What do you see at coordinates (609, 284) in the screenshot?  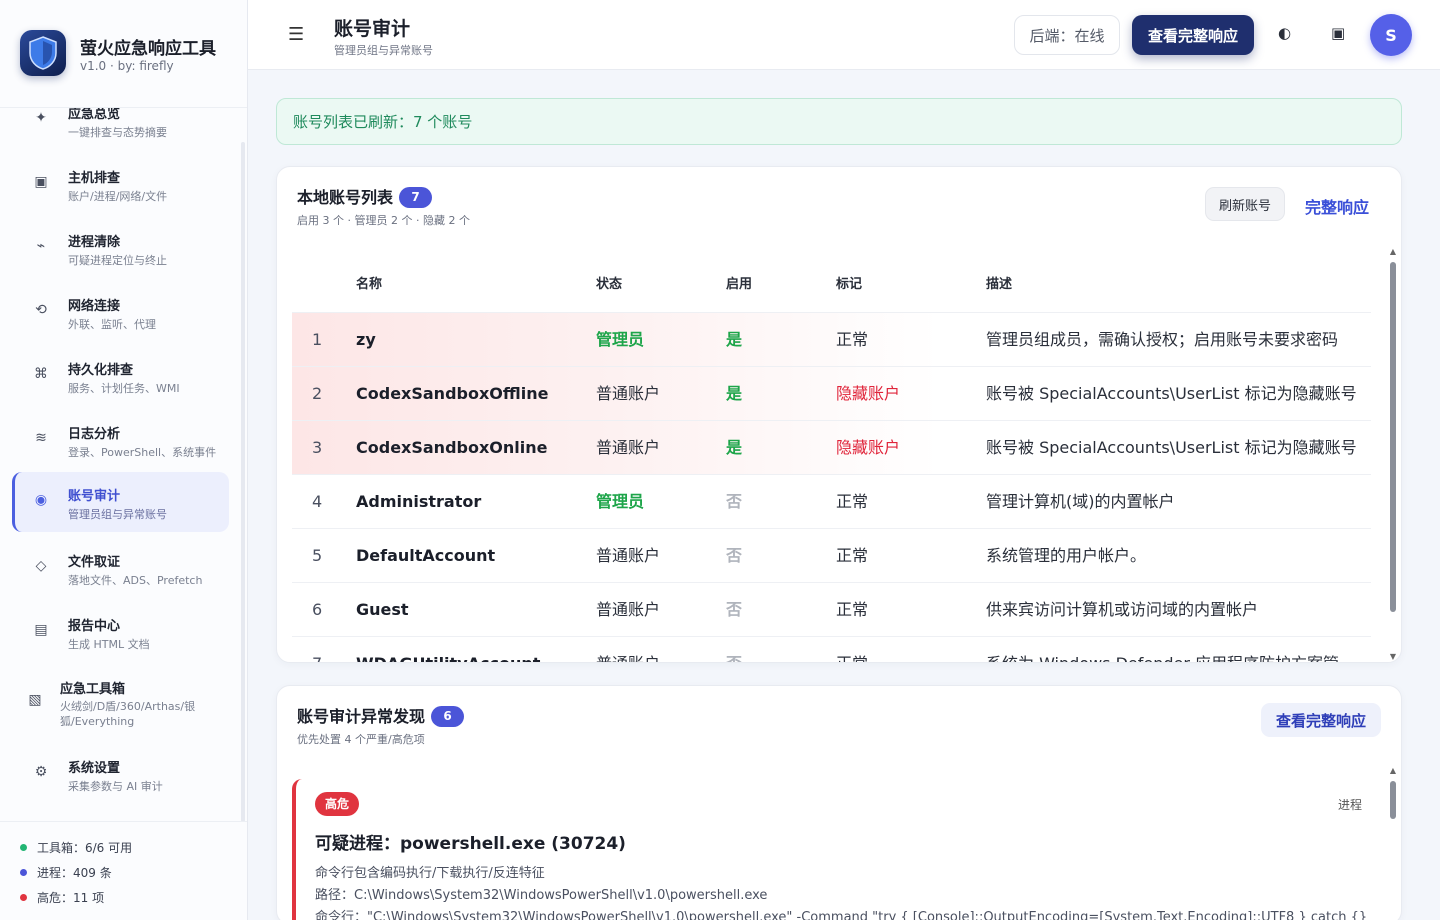 I see `col-header-status: 状态` at bounding box center [609, 284].